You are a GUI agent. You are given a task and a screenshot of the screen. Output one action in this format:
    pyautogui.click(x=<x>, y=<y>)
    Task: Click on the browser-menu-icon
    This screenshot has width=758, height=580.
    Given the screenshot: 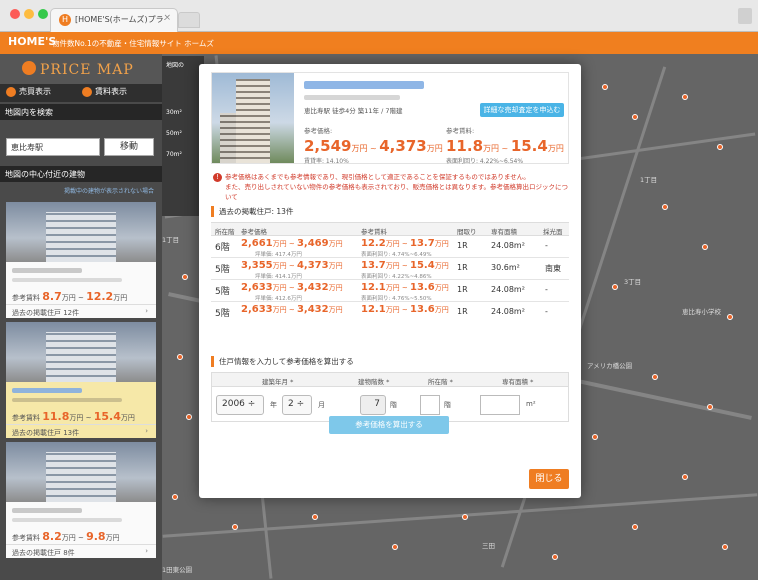 What is the action you would take?
    pyautogui.click(x=745, y=16)
    